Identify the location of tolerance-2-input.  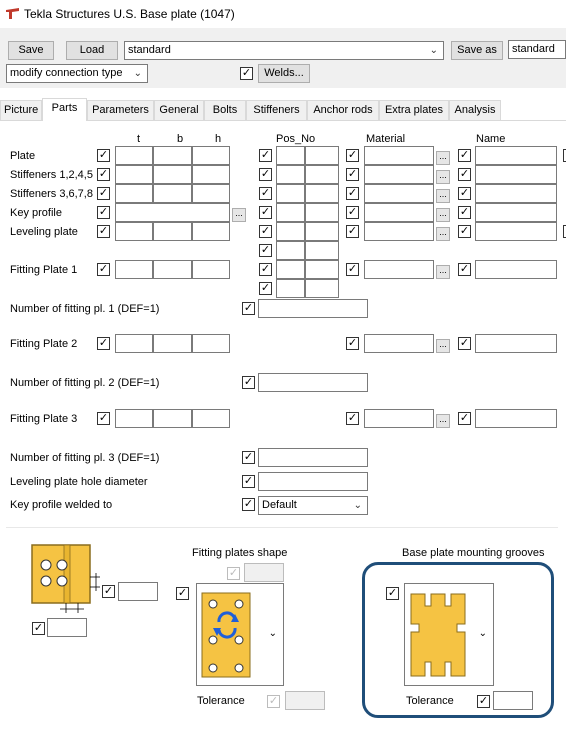
(513, 700).